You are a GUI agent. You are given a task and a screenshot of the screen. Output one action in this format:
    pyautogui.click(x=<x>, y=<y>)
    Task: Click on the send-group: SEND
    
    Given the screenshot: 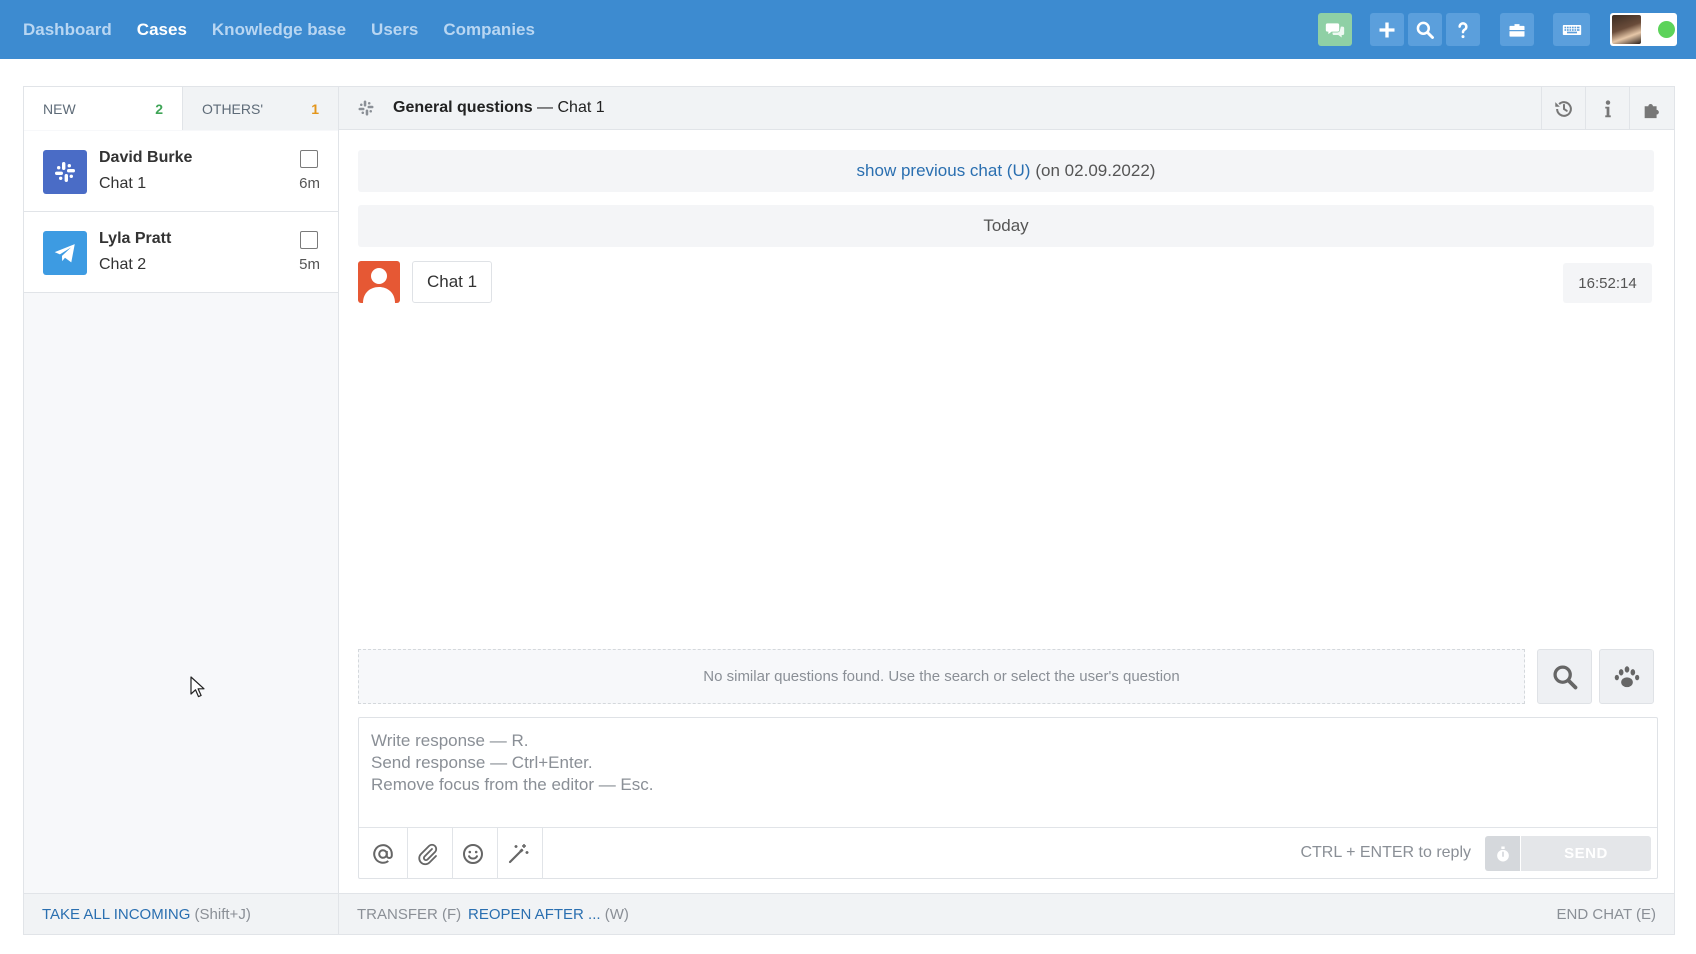 What is the action you would take?
    pyautogui.click(x=1568, y=853)
    